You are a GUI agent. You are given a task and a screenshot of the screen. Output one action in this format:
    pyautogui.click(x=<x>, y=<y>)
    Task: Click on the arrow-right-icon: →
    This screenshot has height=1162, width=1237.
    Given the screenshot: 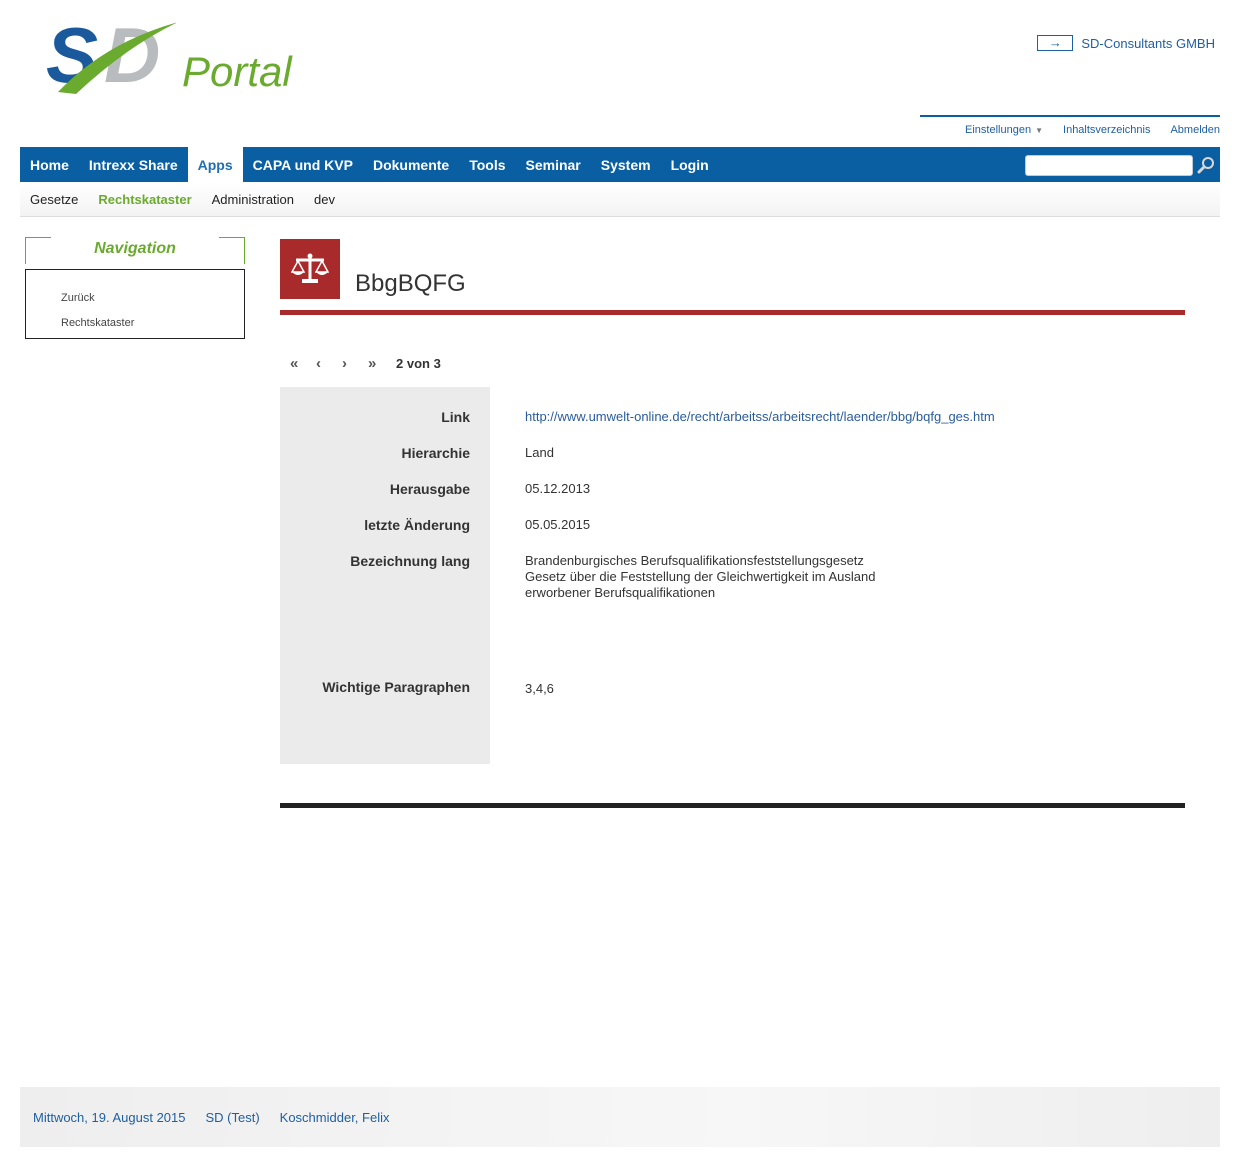 What is the action you would take?
    pyautogui.click(x=1055, y=43)
    